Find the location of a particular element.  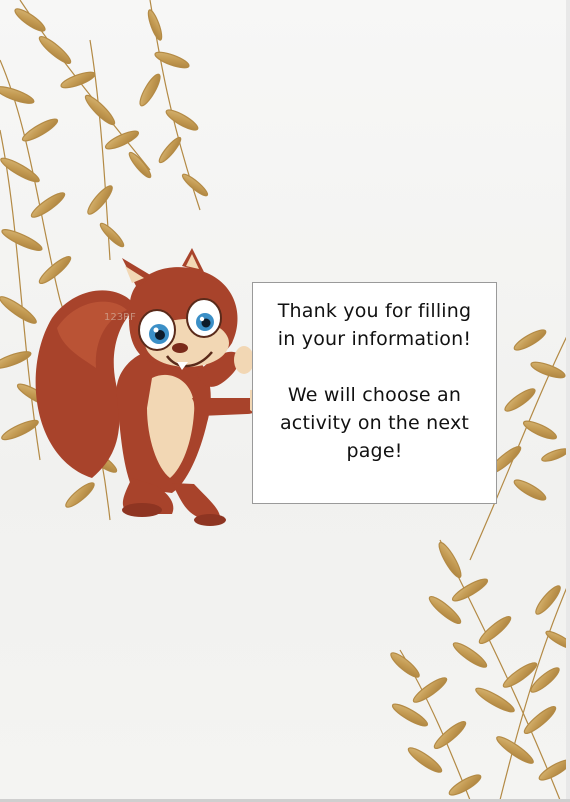

bottom-right-leaf-branch-icon is located at coordinates (480, 670).